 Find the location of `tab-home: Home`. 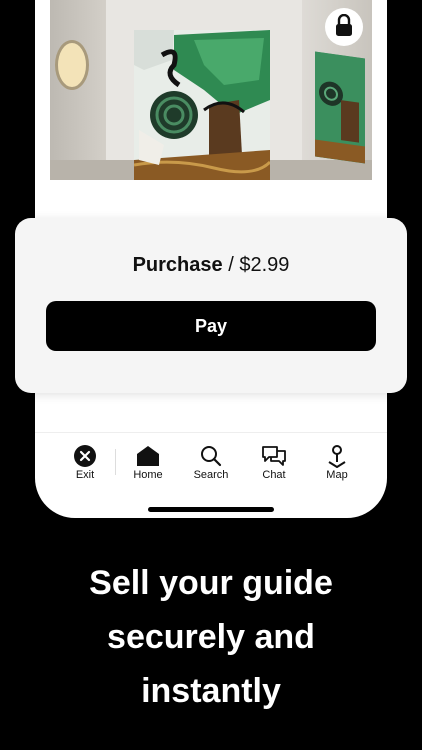

tab-home: Home is located at coordinates (148, 462).